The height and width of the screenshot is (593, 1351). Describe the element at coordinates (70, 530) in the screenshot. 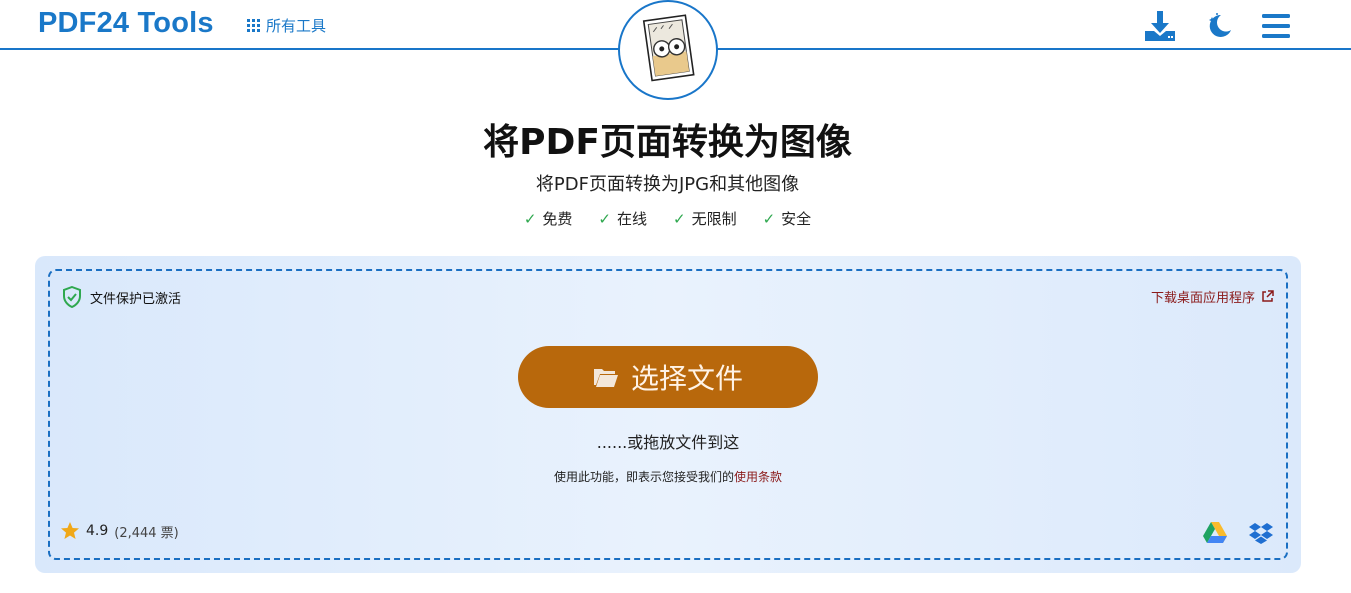

I see `star-icon` at that location.